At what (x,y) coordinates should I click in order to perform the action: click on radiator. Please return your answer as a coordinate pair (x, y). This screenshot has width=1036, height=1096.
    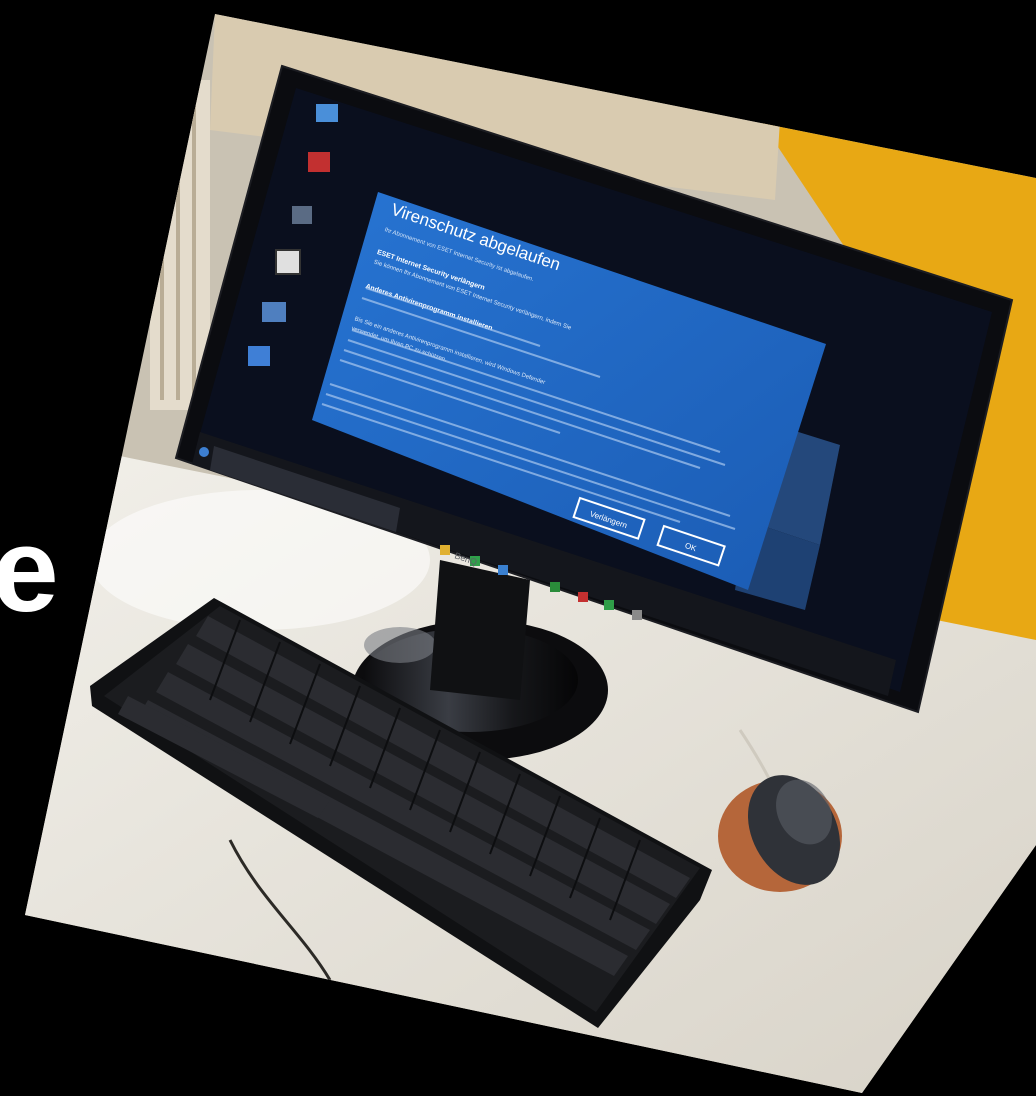
    Looking at the image, I should click on (180, 245).